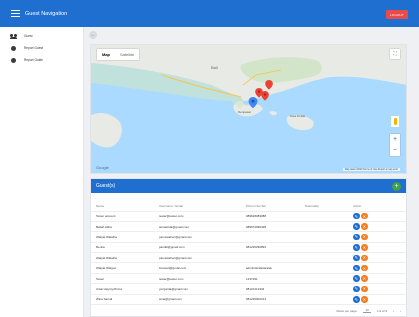 The image size is (419, 317). Describe the element at coordinates (202, 268) in the screenshot. I see `table-cell: bnowarl@gmail.com` at that location.